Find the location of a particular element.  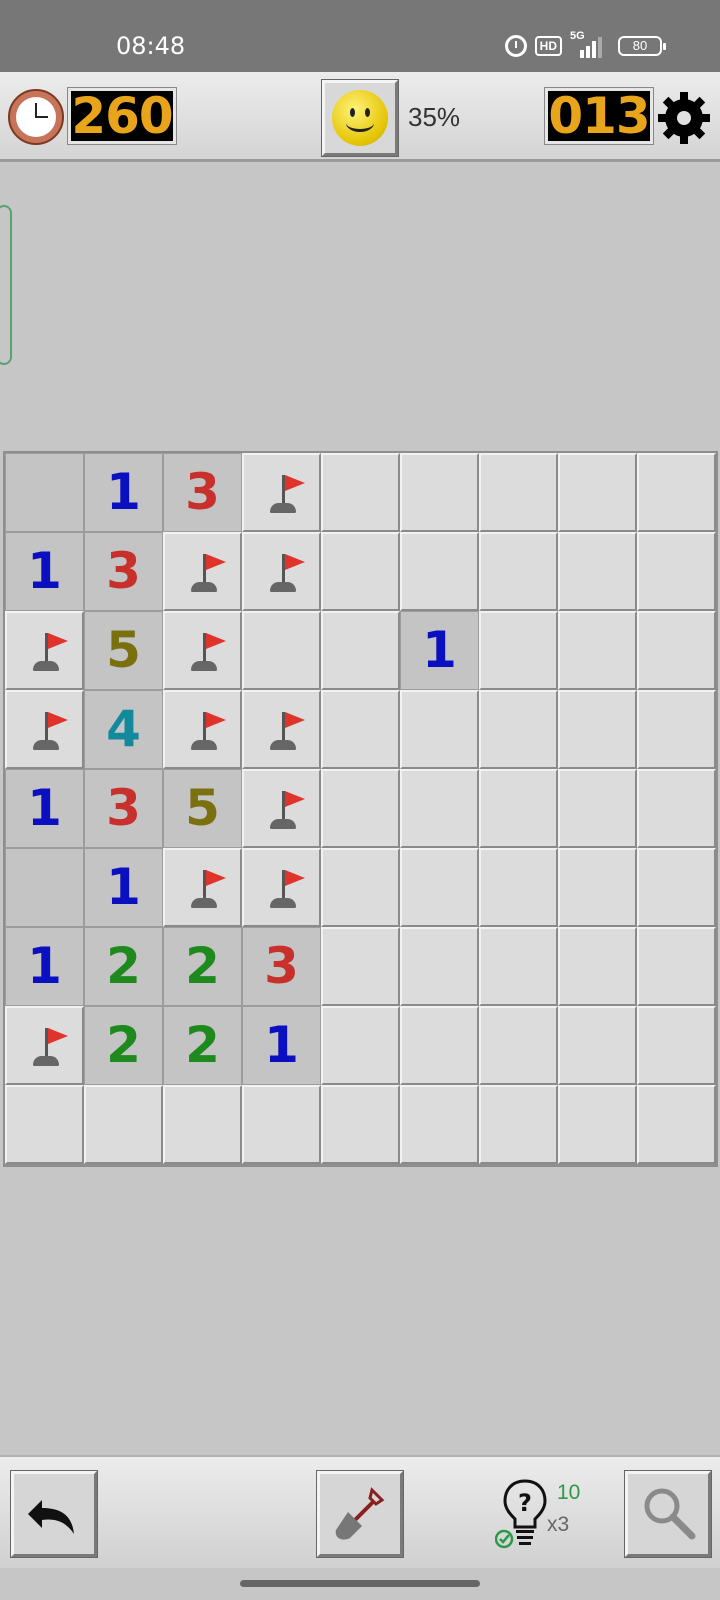

new-game-button is located at coordinates (360, 118).